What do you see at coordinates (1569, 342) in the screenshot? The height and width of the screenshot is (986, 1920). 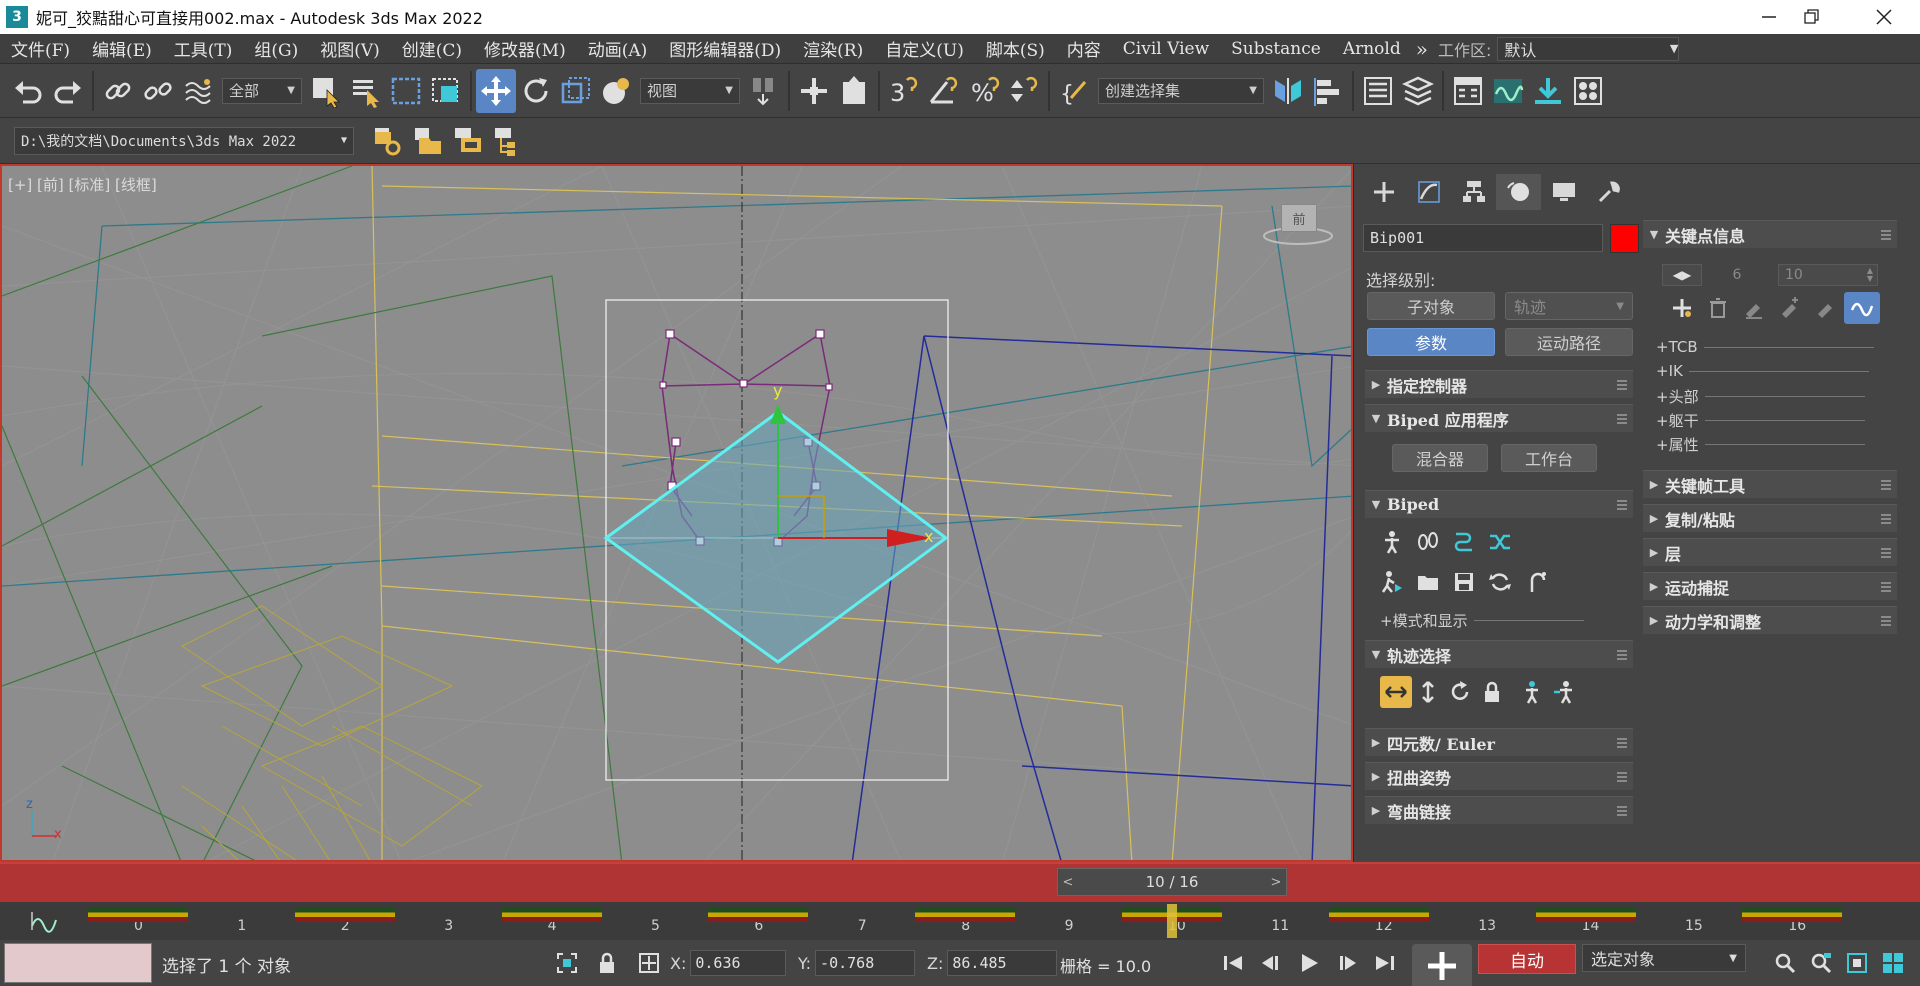 I see `motion-path-button: 运动路径` at bounding box center [1569, 342].